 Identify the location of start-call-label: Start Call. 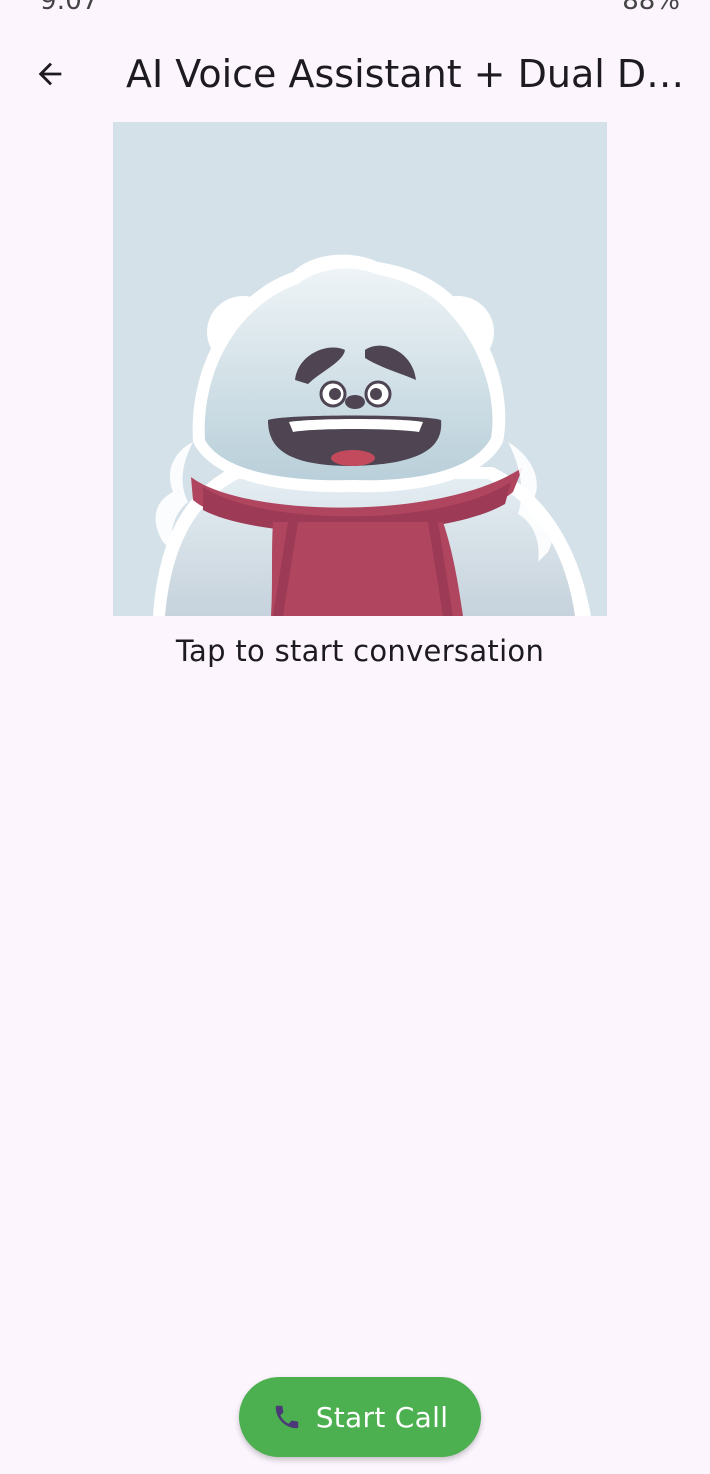
(382, 1417).